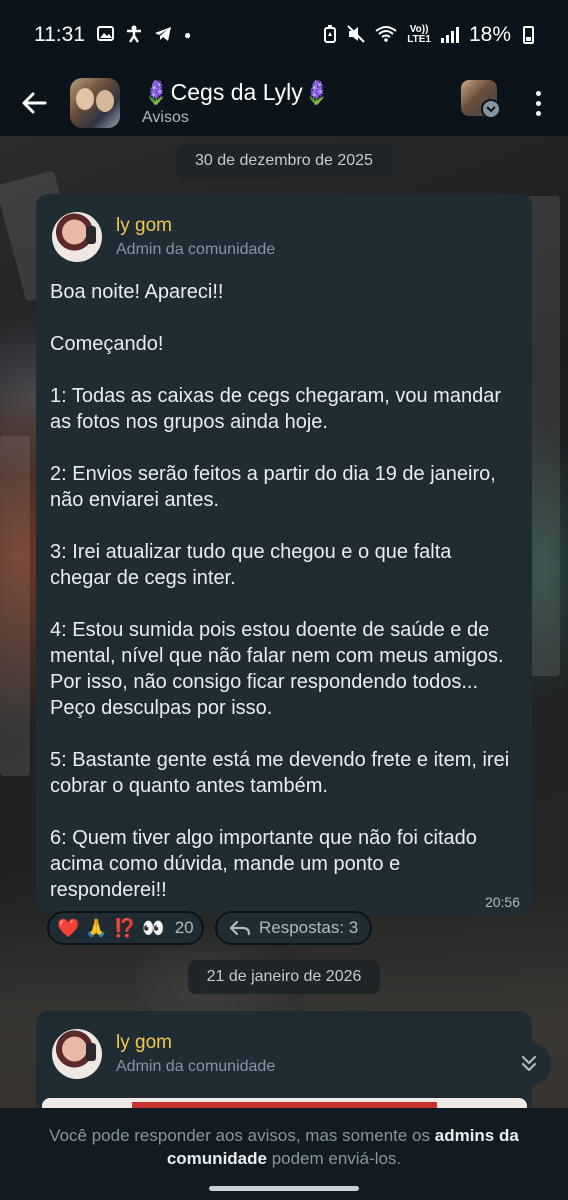 Image resolution: width=568 pixels, height=1200 pixels. Describe the element at coordinates (419, 34) in the screenshot. I see `volte-icon: Vo)) LTE1` at that location.